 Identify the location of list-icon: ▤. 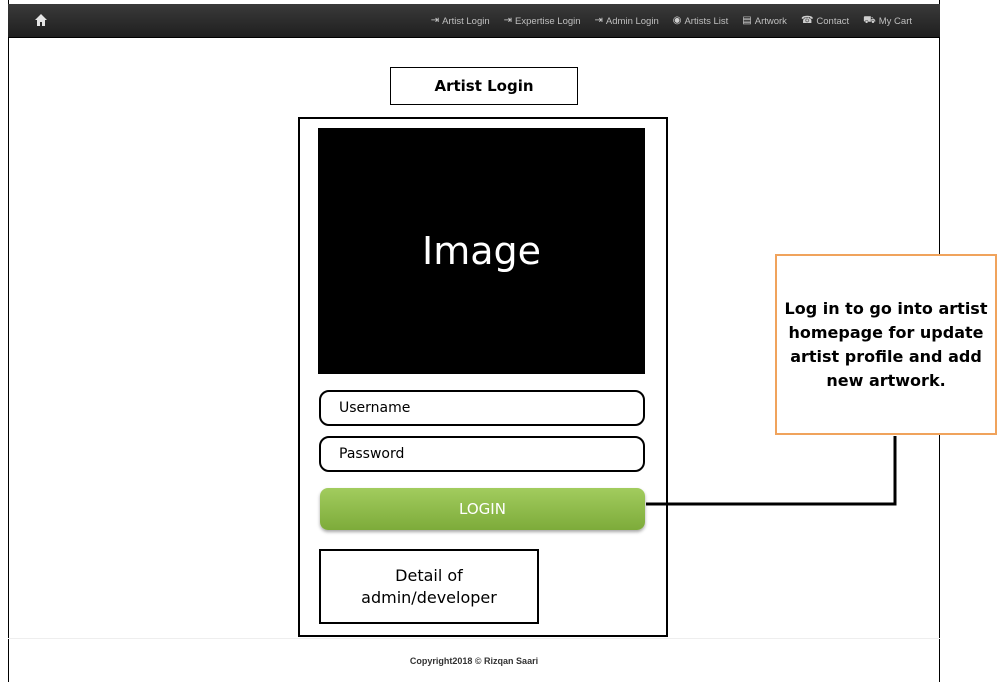
(747, 20).